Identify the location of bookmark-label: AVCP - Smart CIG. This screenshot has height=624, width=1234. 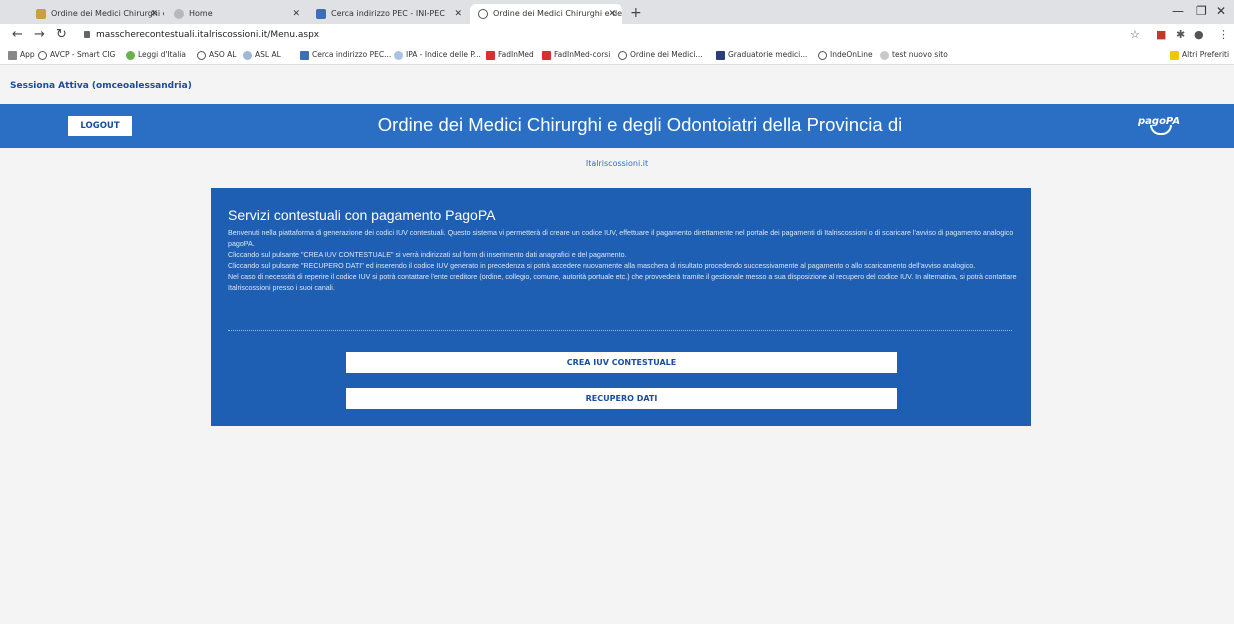
(83, 54).